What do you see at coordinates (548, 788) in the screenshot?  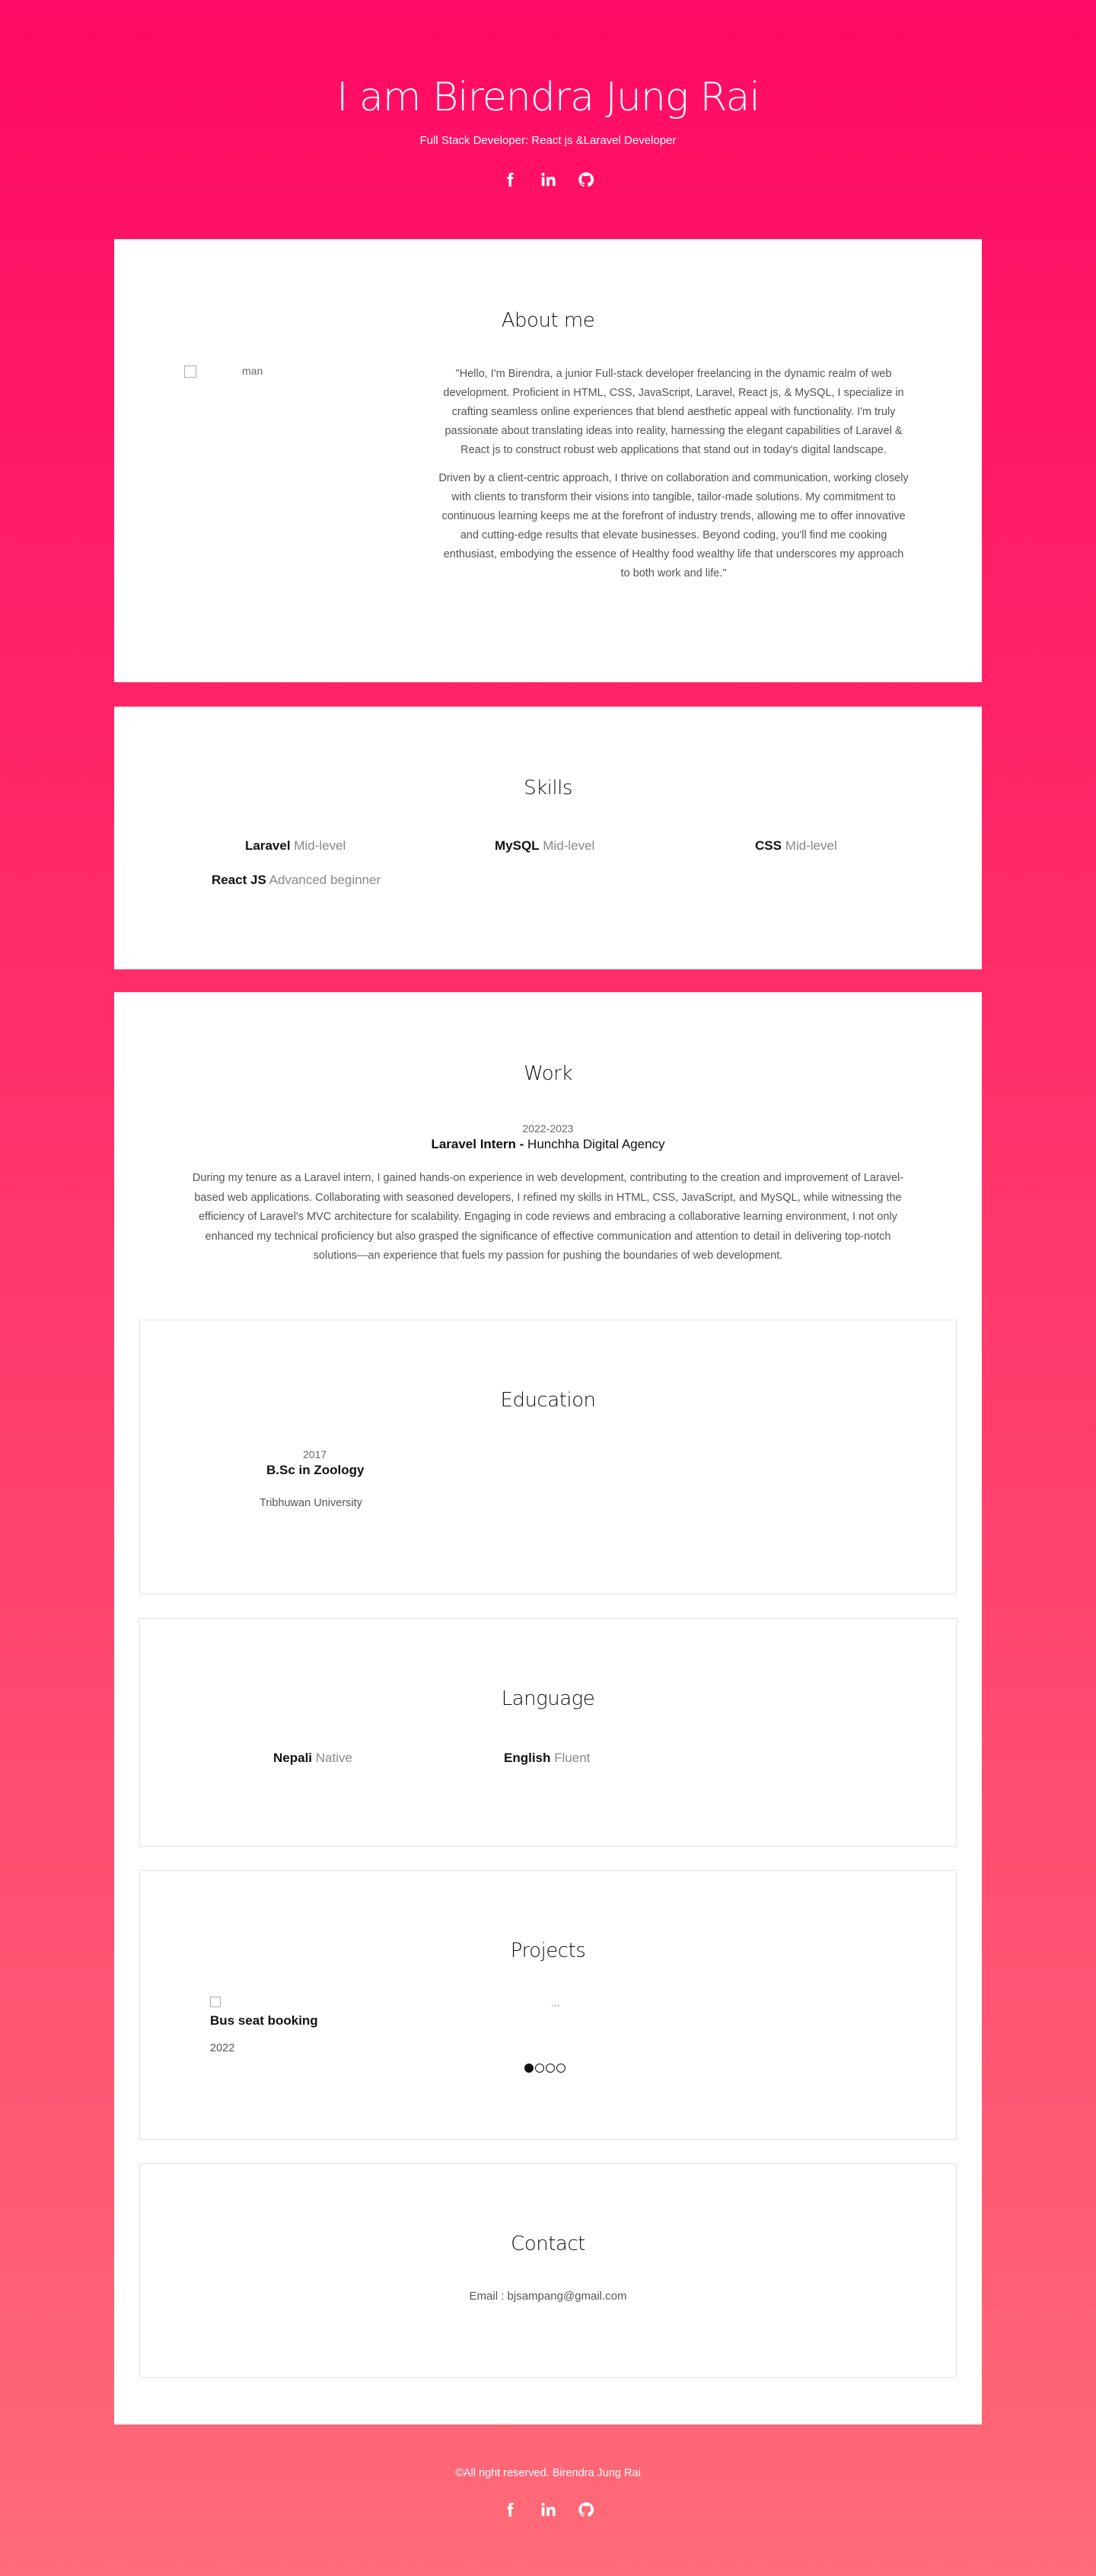 I see `skills-title: Skills` at bounding box center [548, 788].